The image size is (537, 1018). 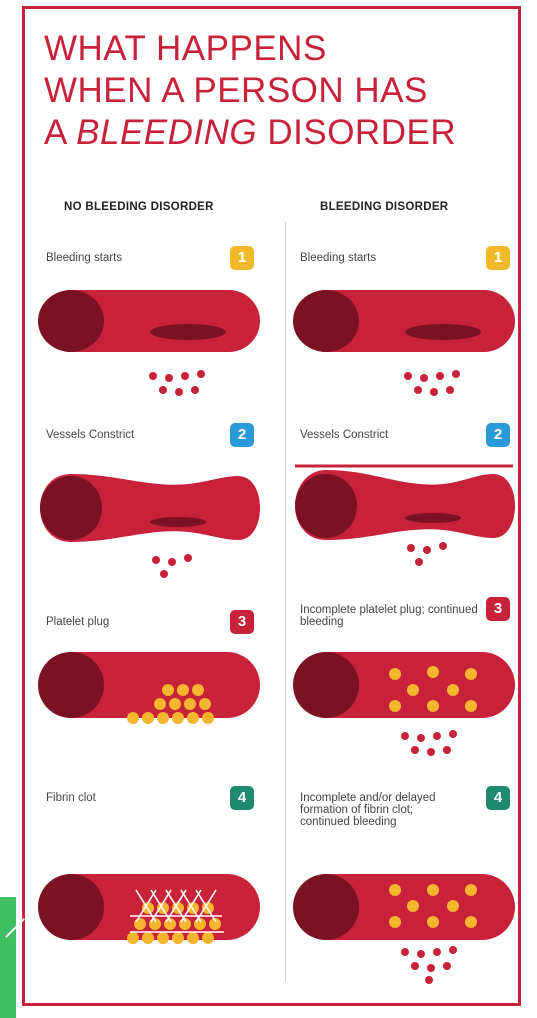 I want to click on left-step-3-label: Platelet plug, so click(x=78, y=622).